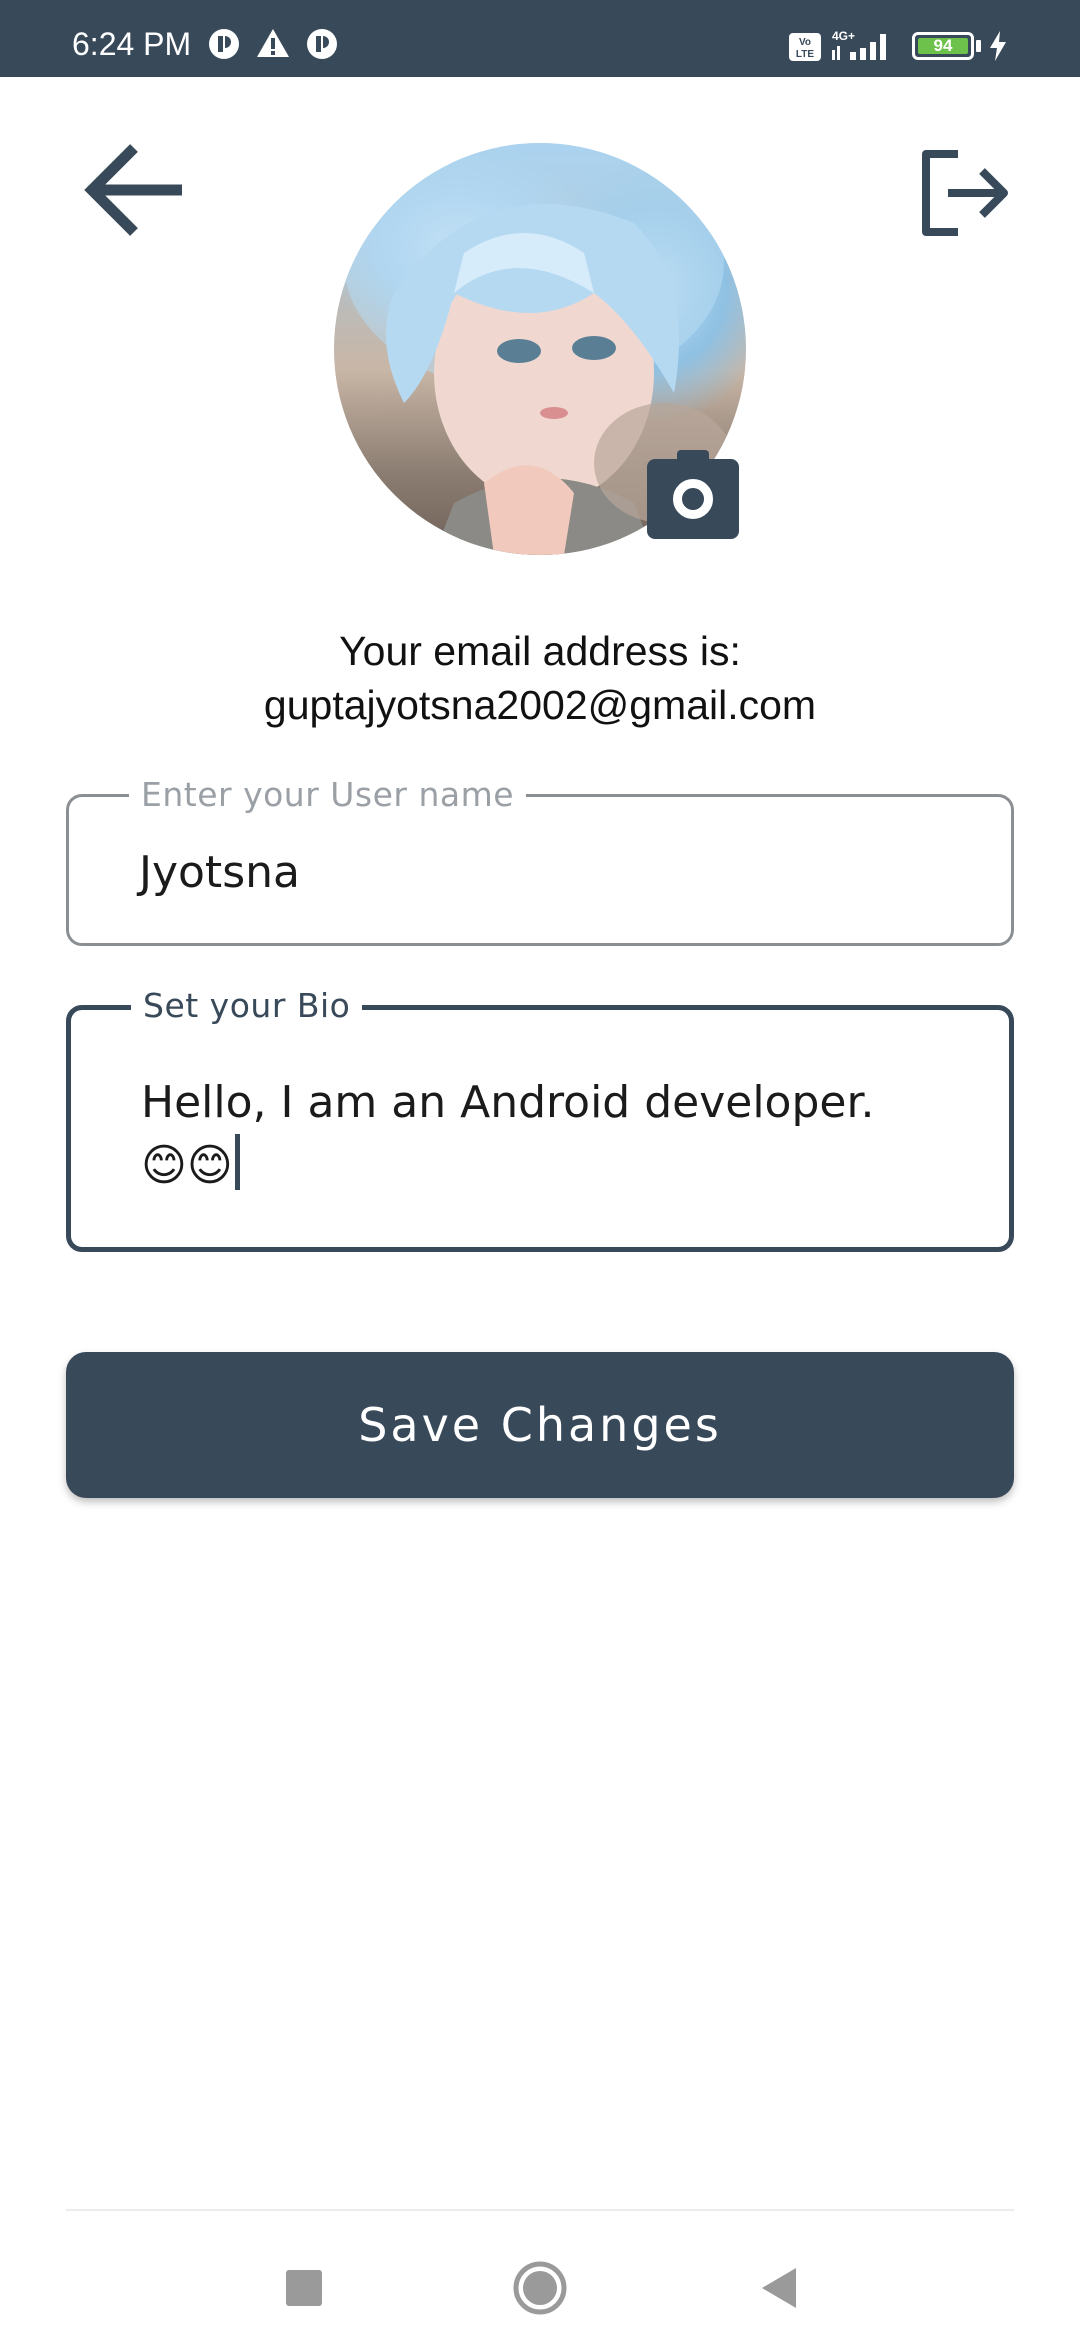  What do you see at coordinates (805, 42) in the screenshot?
I see `svg-text: Vo` at bounding box center [805, 42].